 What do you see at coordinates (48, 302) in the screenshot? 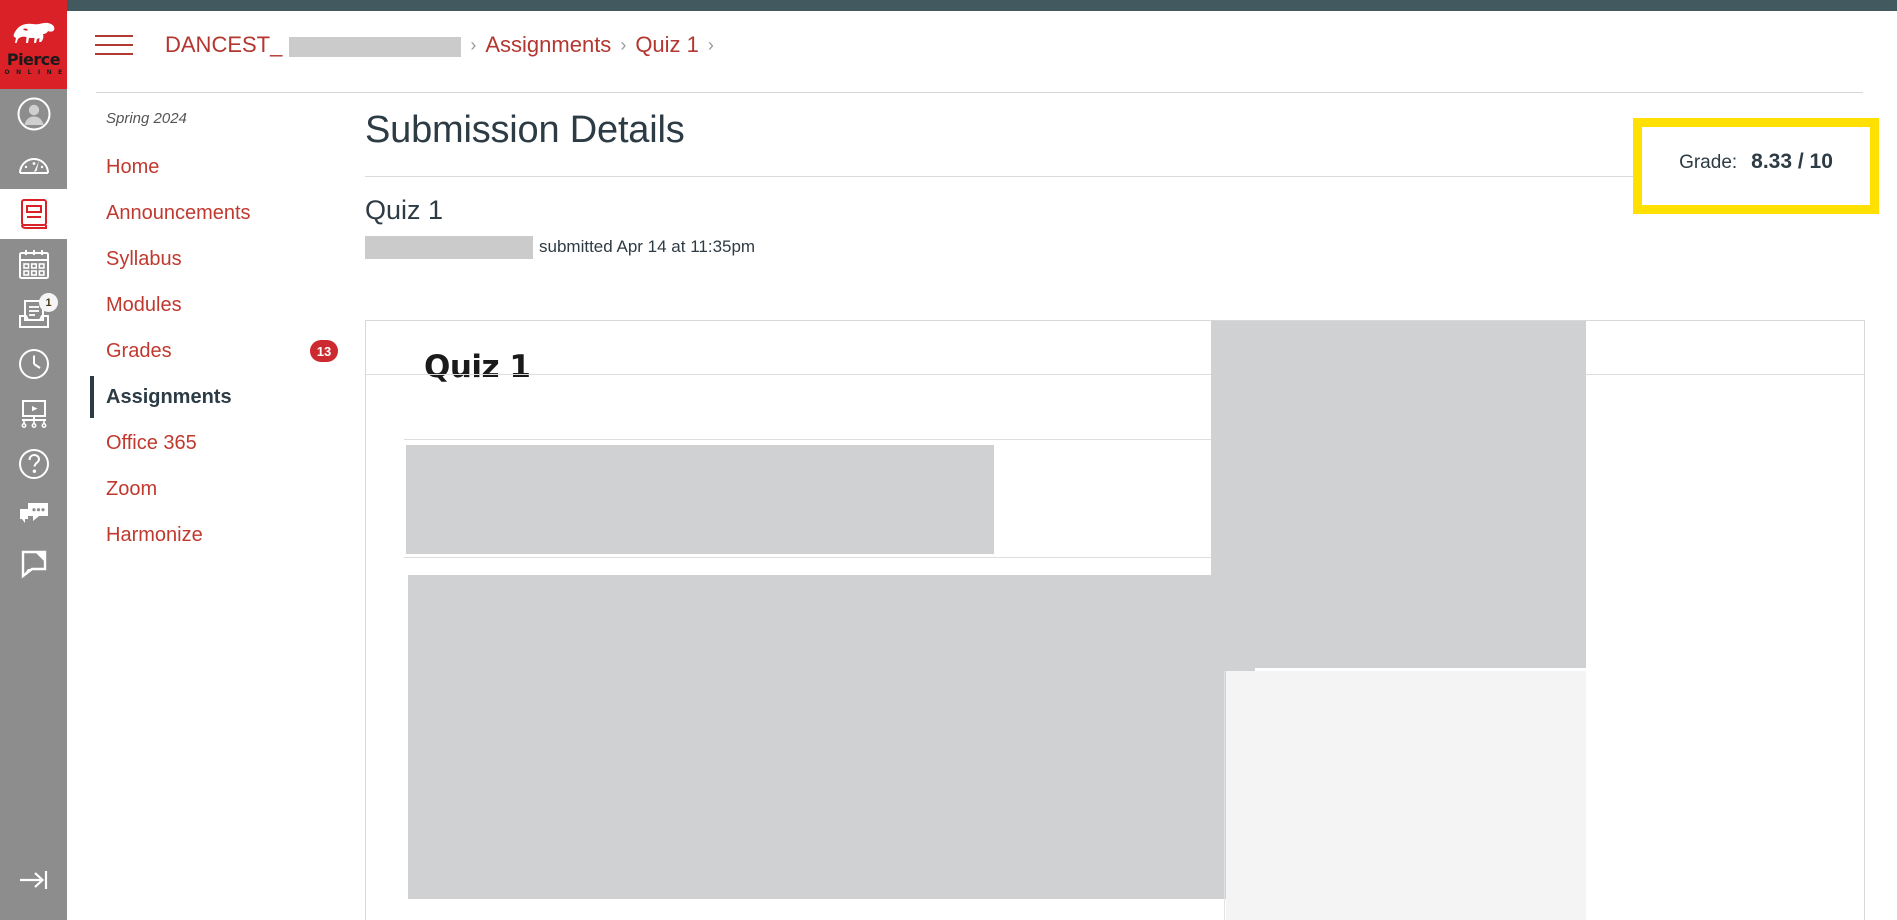
I see `inbox-unread-badge: 1` at bounding box center [48, 302].